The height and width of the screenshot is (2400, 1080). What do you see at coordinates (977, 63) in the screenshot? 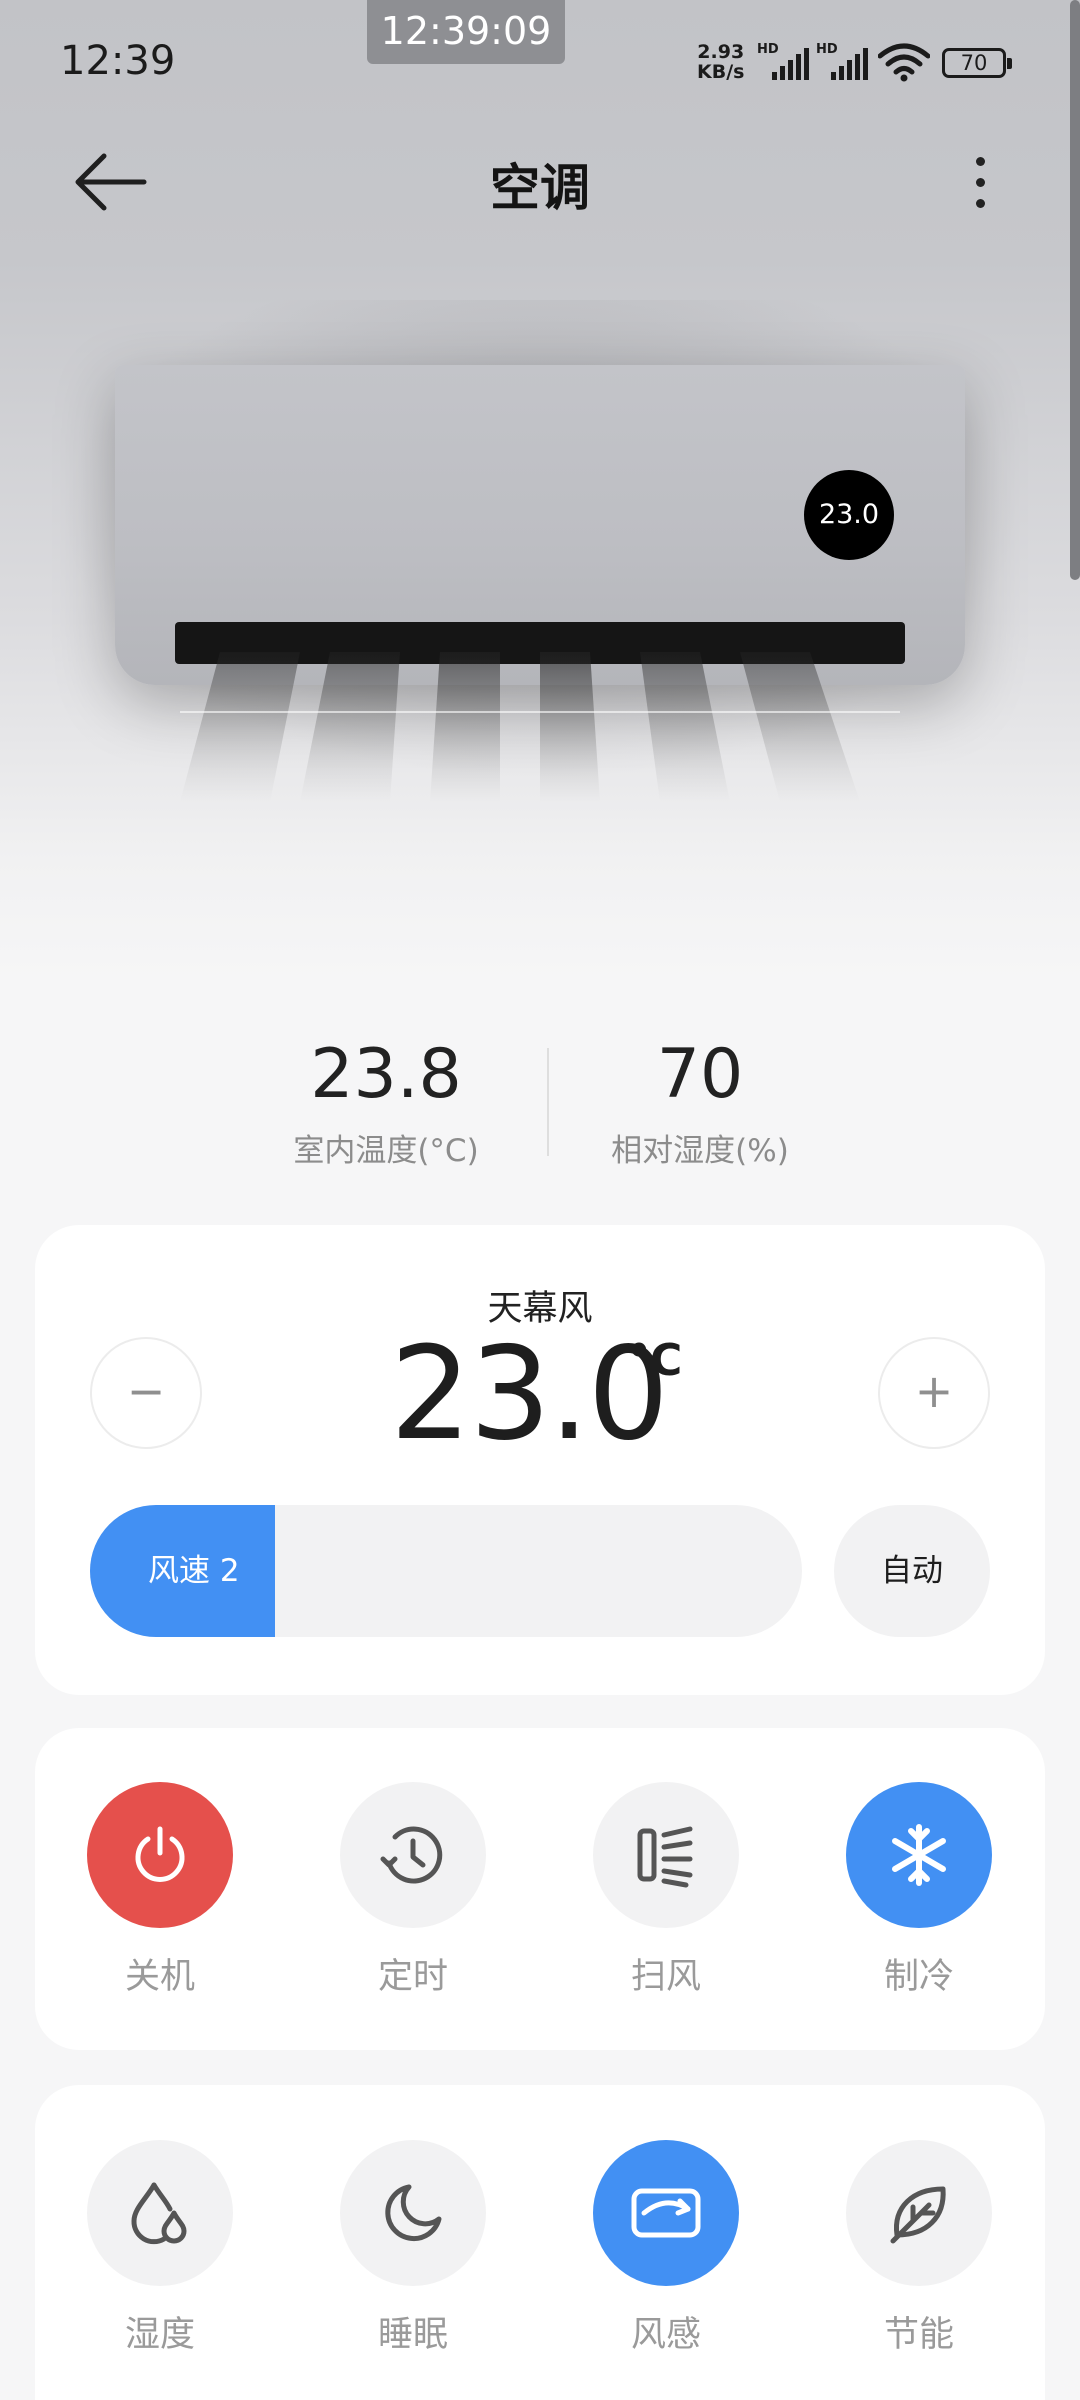
I see `battery-indicator: 70` at bounding box center [977, 63].